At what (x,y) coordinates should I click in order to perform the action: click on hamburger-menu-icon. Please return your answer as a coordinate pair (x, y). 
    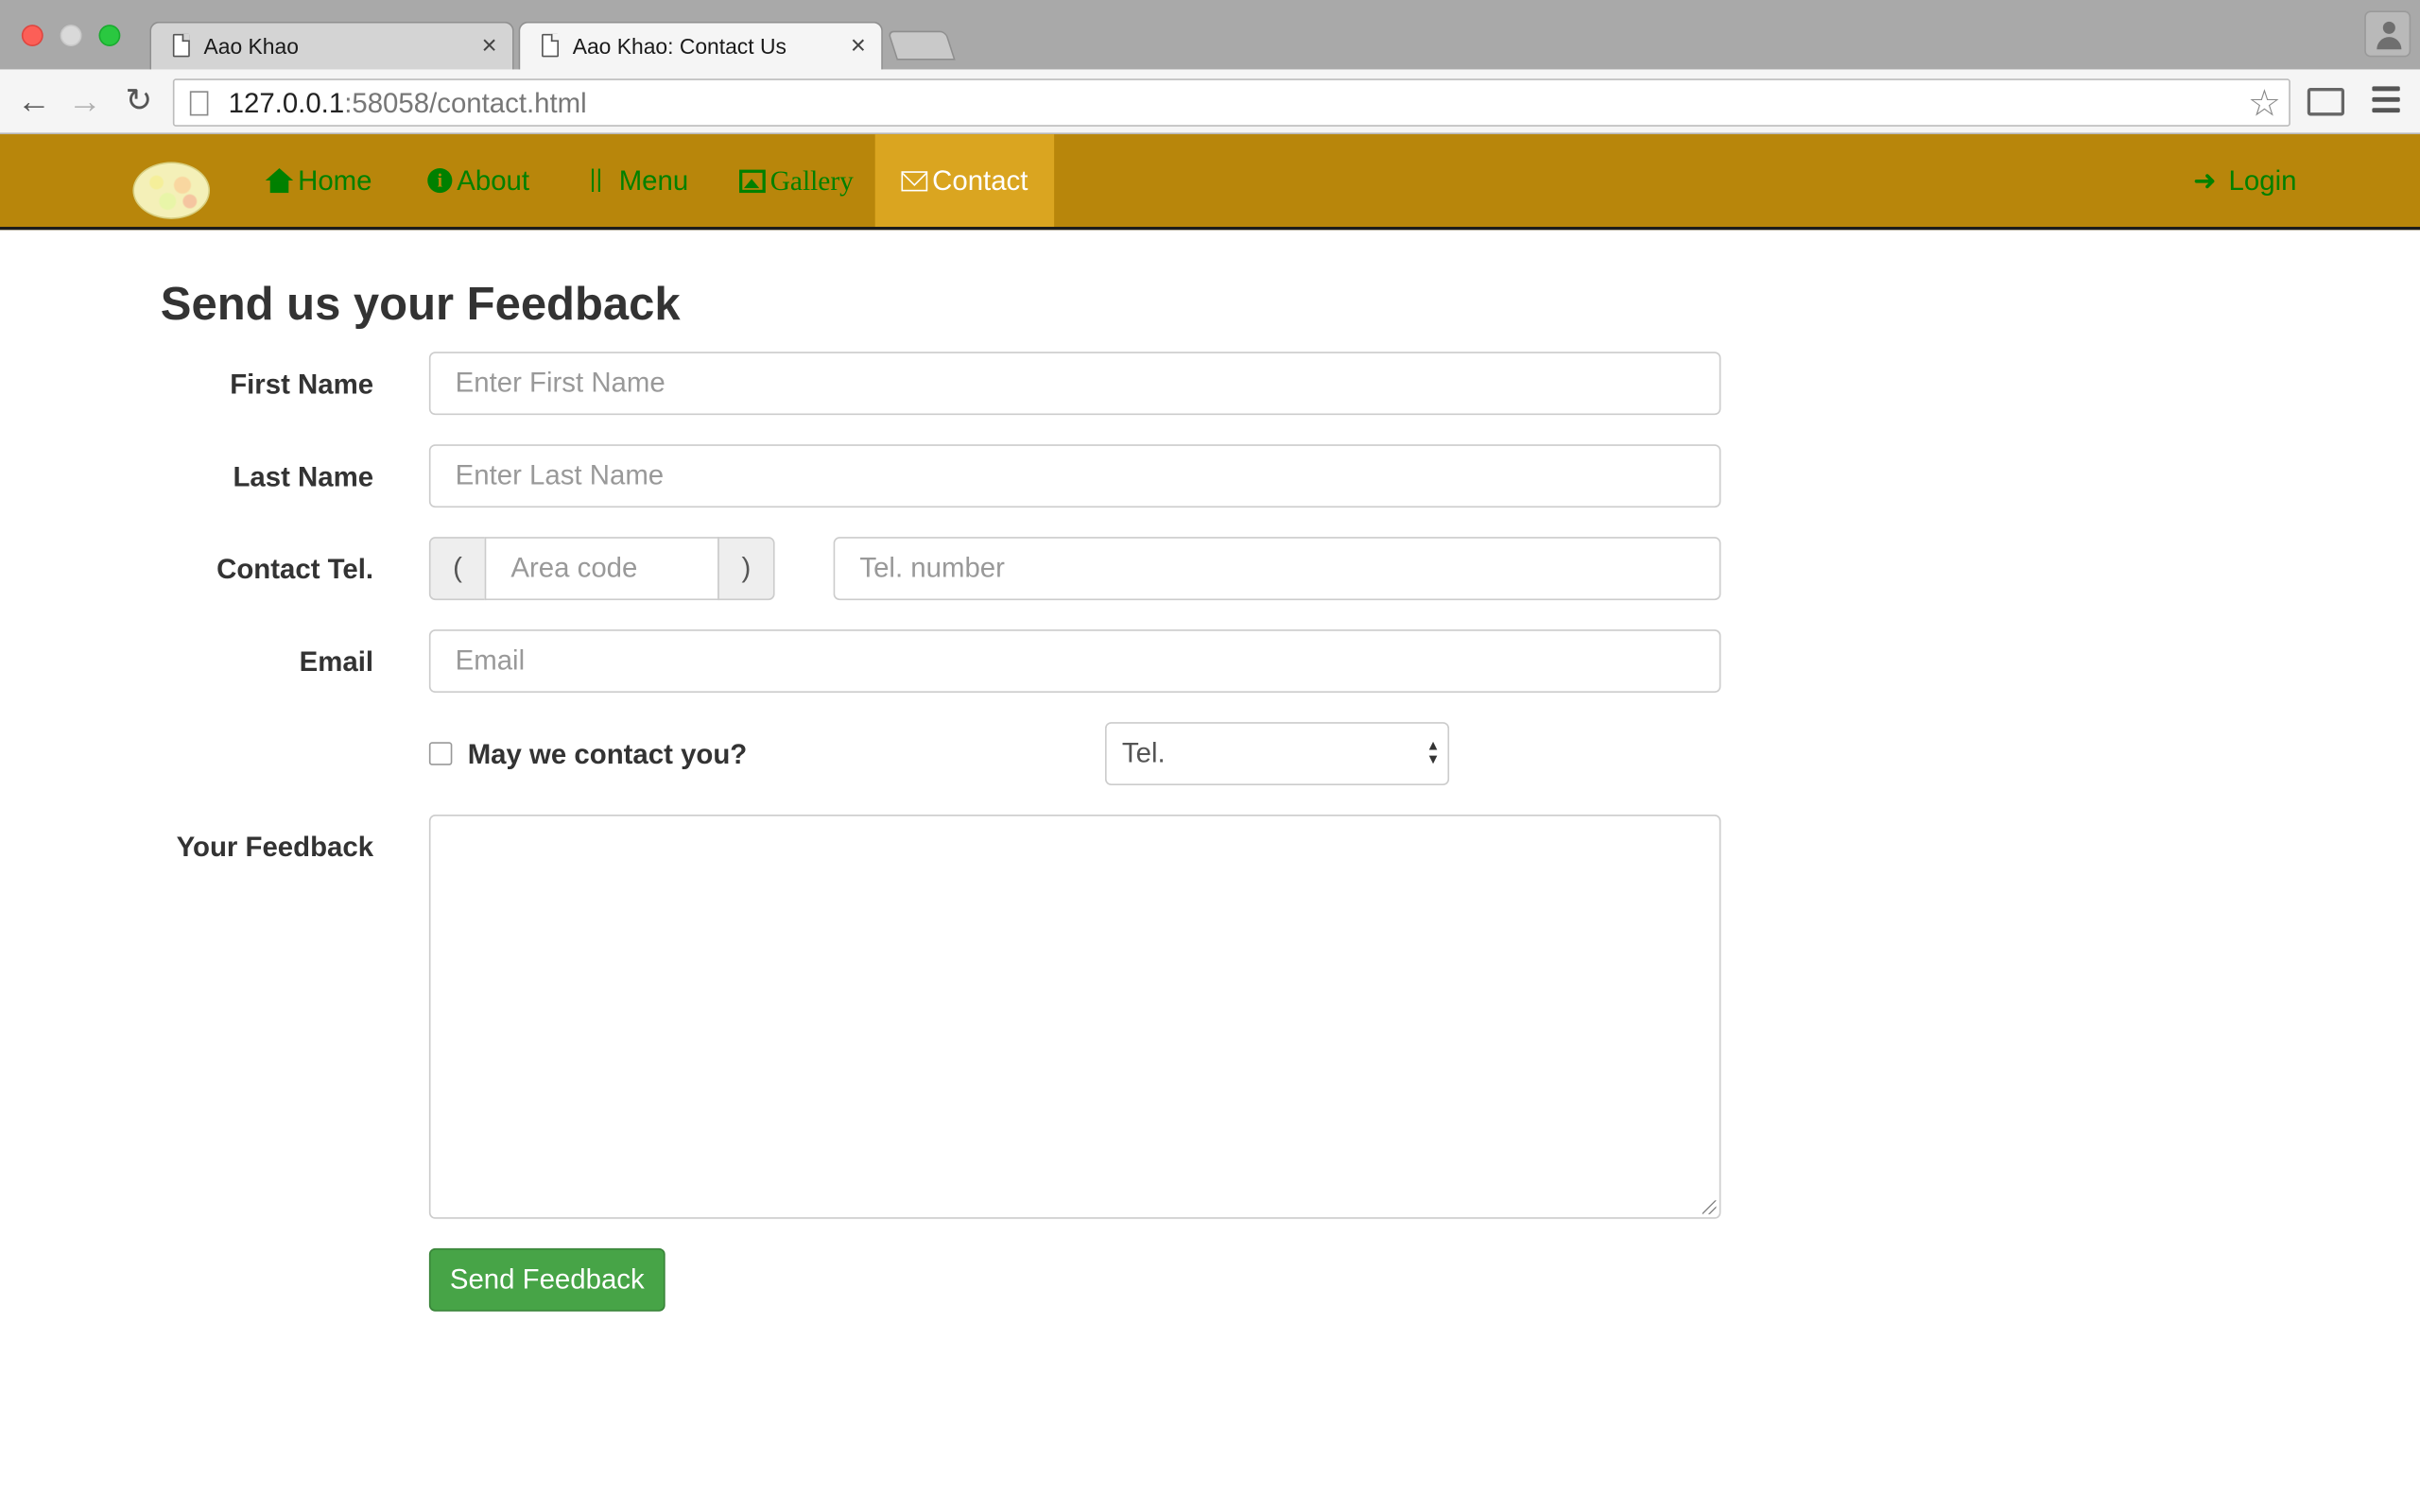
    Looking at the image, I should click on (2386, 102).